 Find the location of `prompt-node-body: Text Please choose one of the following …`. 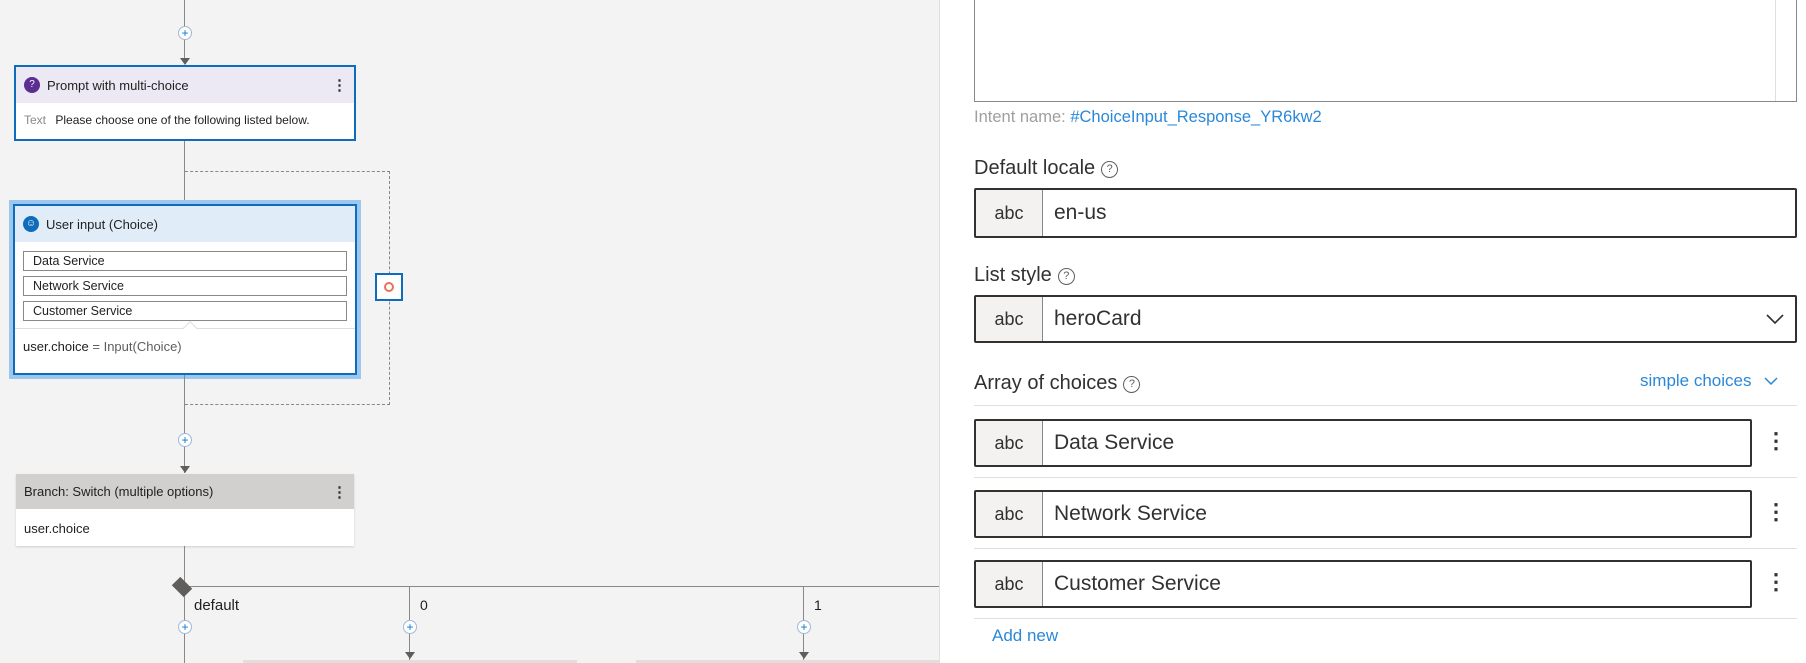

prompt-node-body: Text Please choose one of the following … is located at coordinates (185, 115).